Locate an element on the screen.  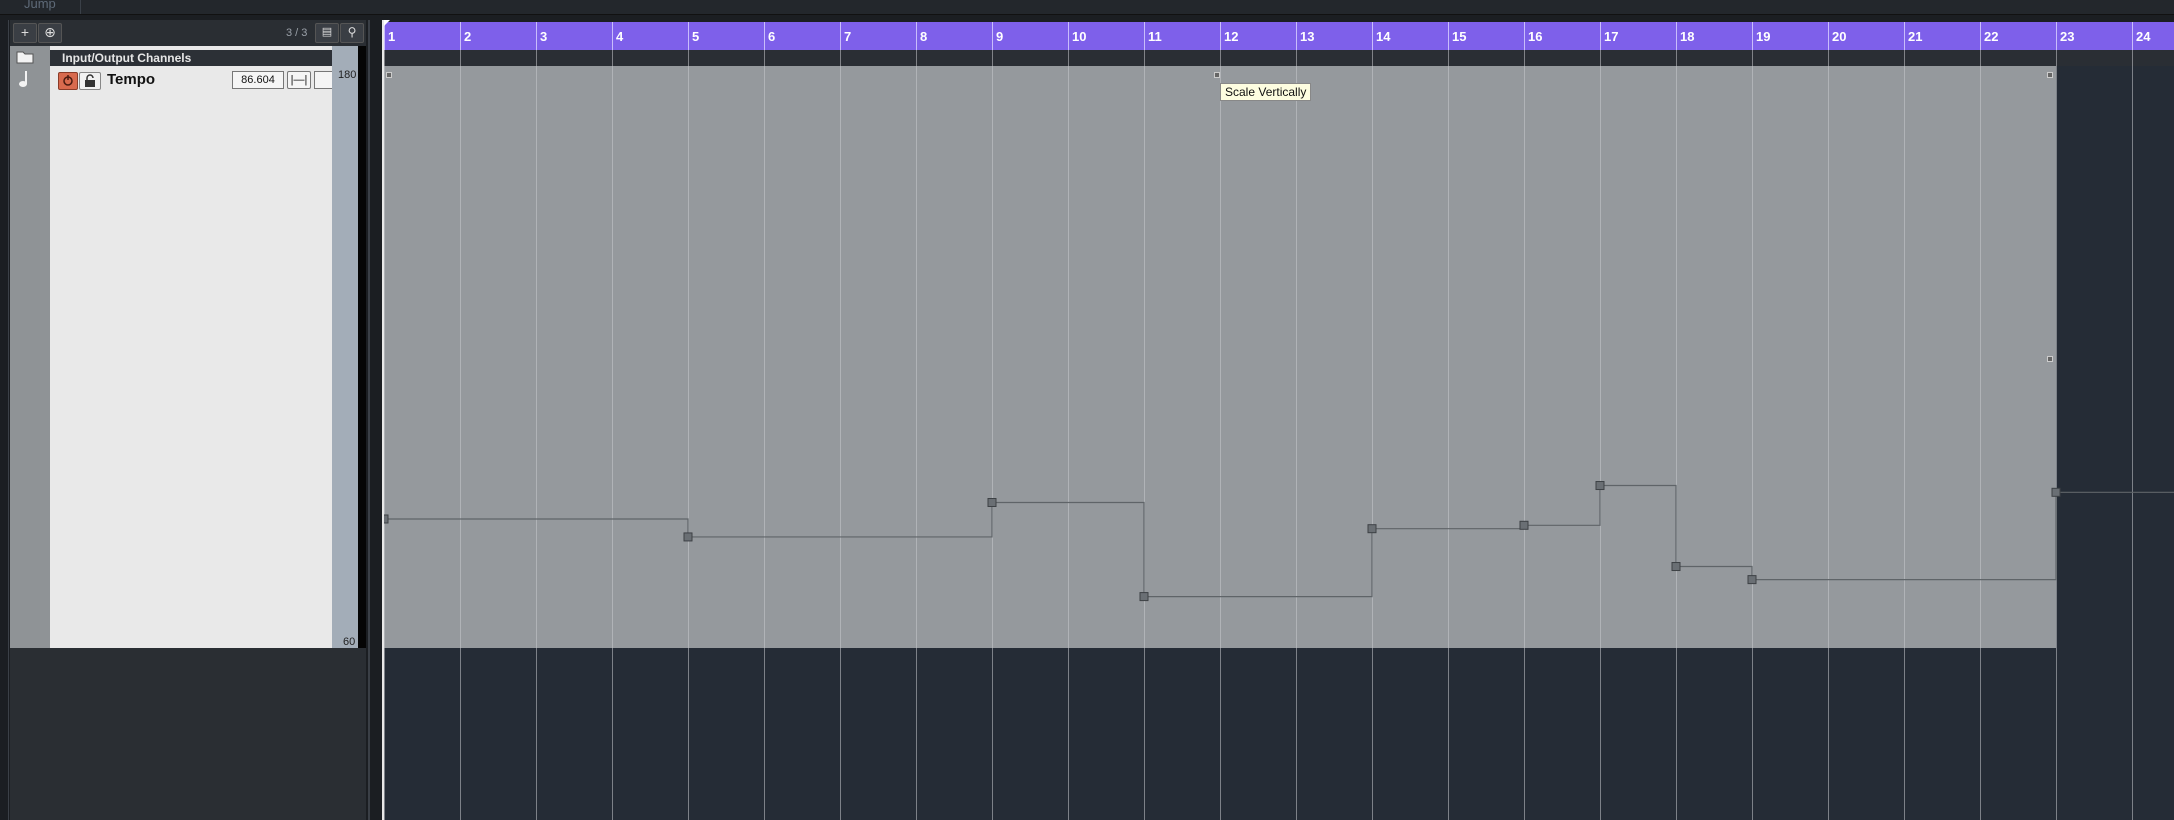
ruler-bar-number: 3 is located at coordinates (544, 36).